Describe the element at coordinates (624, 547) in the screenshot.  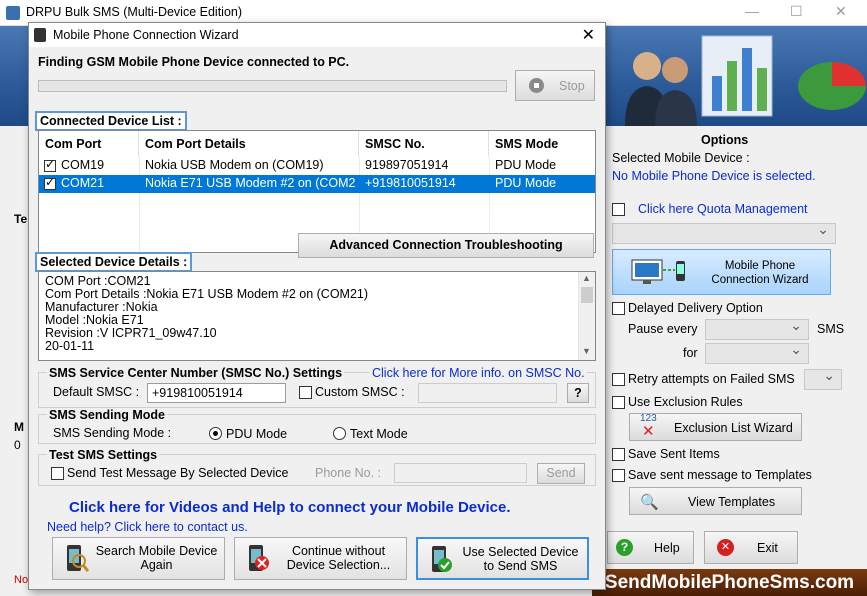
I see `help-icon: ?` at that location.